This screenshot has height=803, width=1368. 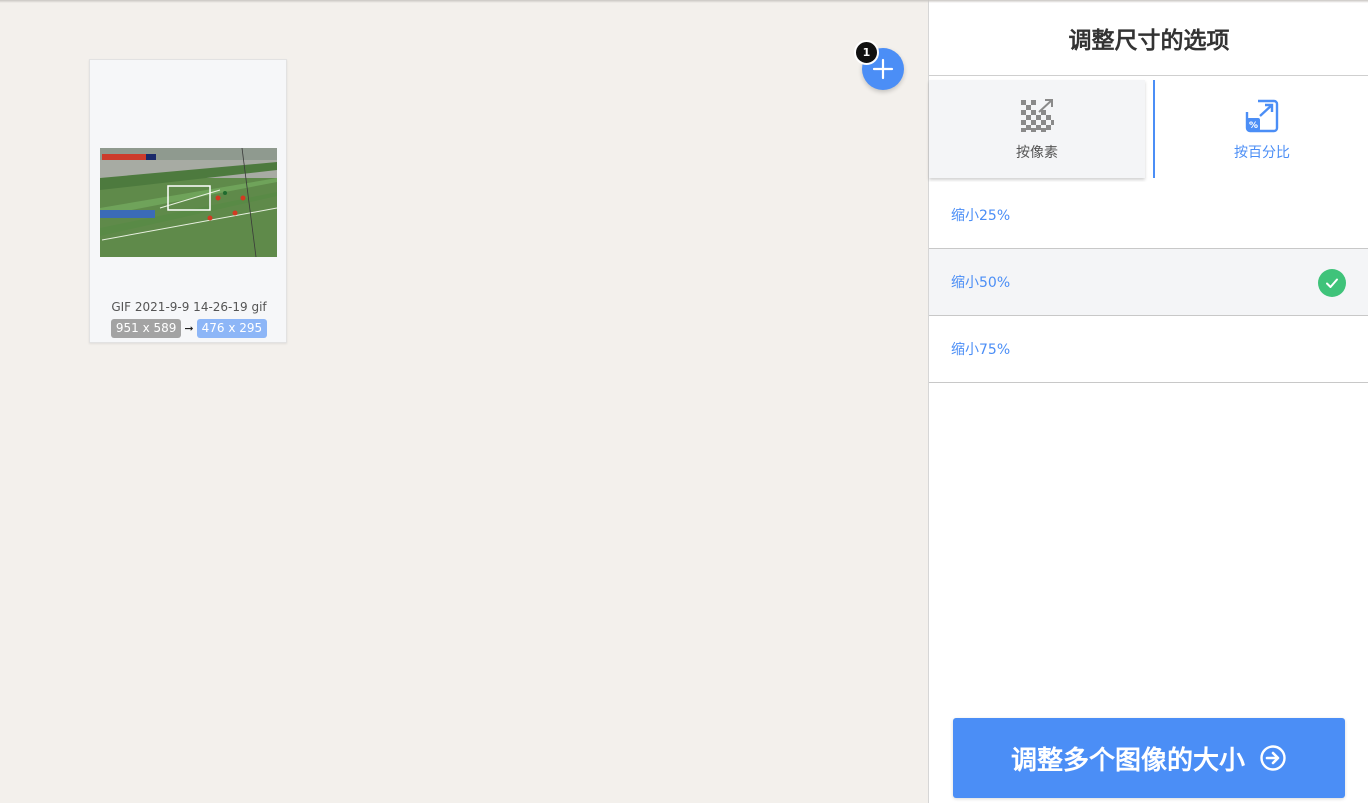 What do you see at coordinates (146, 328) in the screenshot?
I see `original-size-badge: 951 x 589` at bounding box center [146, 328].